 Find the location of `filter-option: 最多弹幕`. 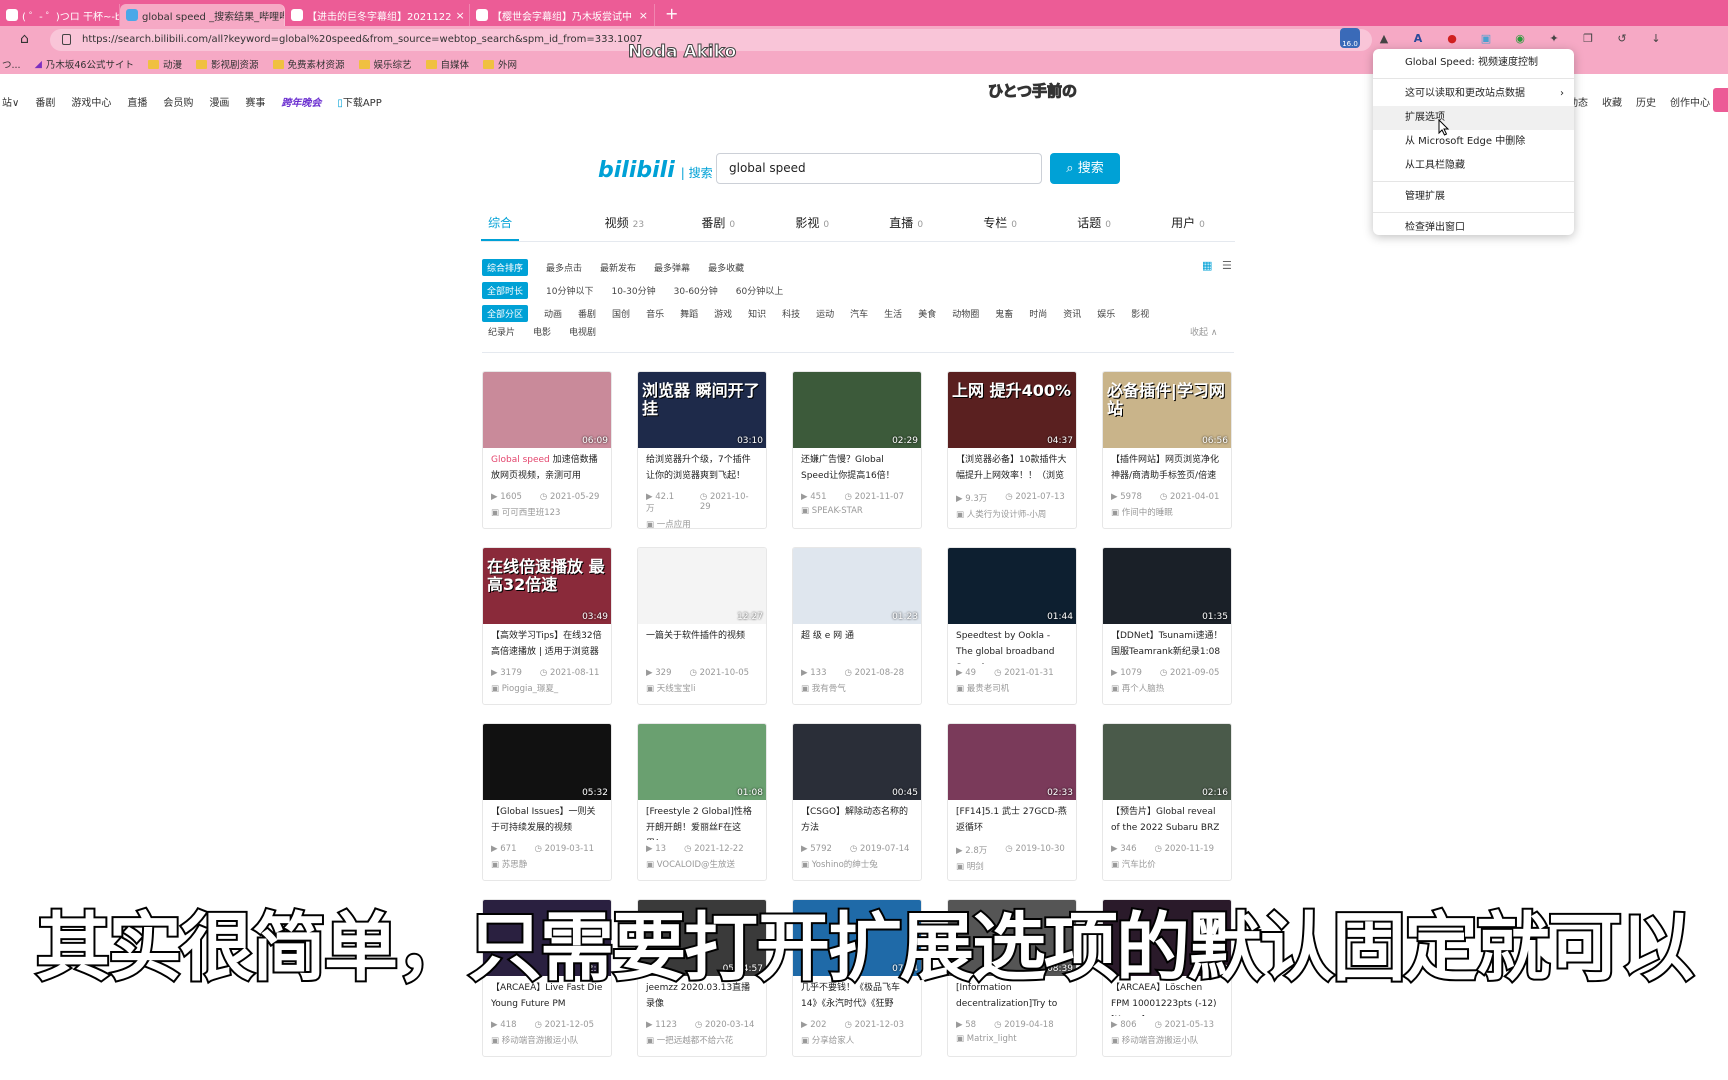

filter-option: 最多弹幕 is located at coordinates (672, 267).